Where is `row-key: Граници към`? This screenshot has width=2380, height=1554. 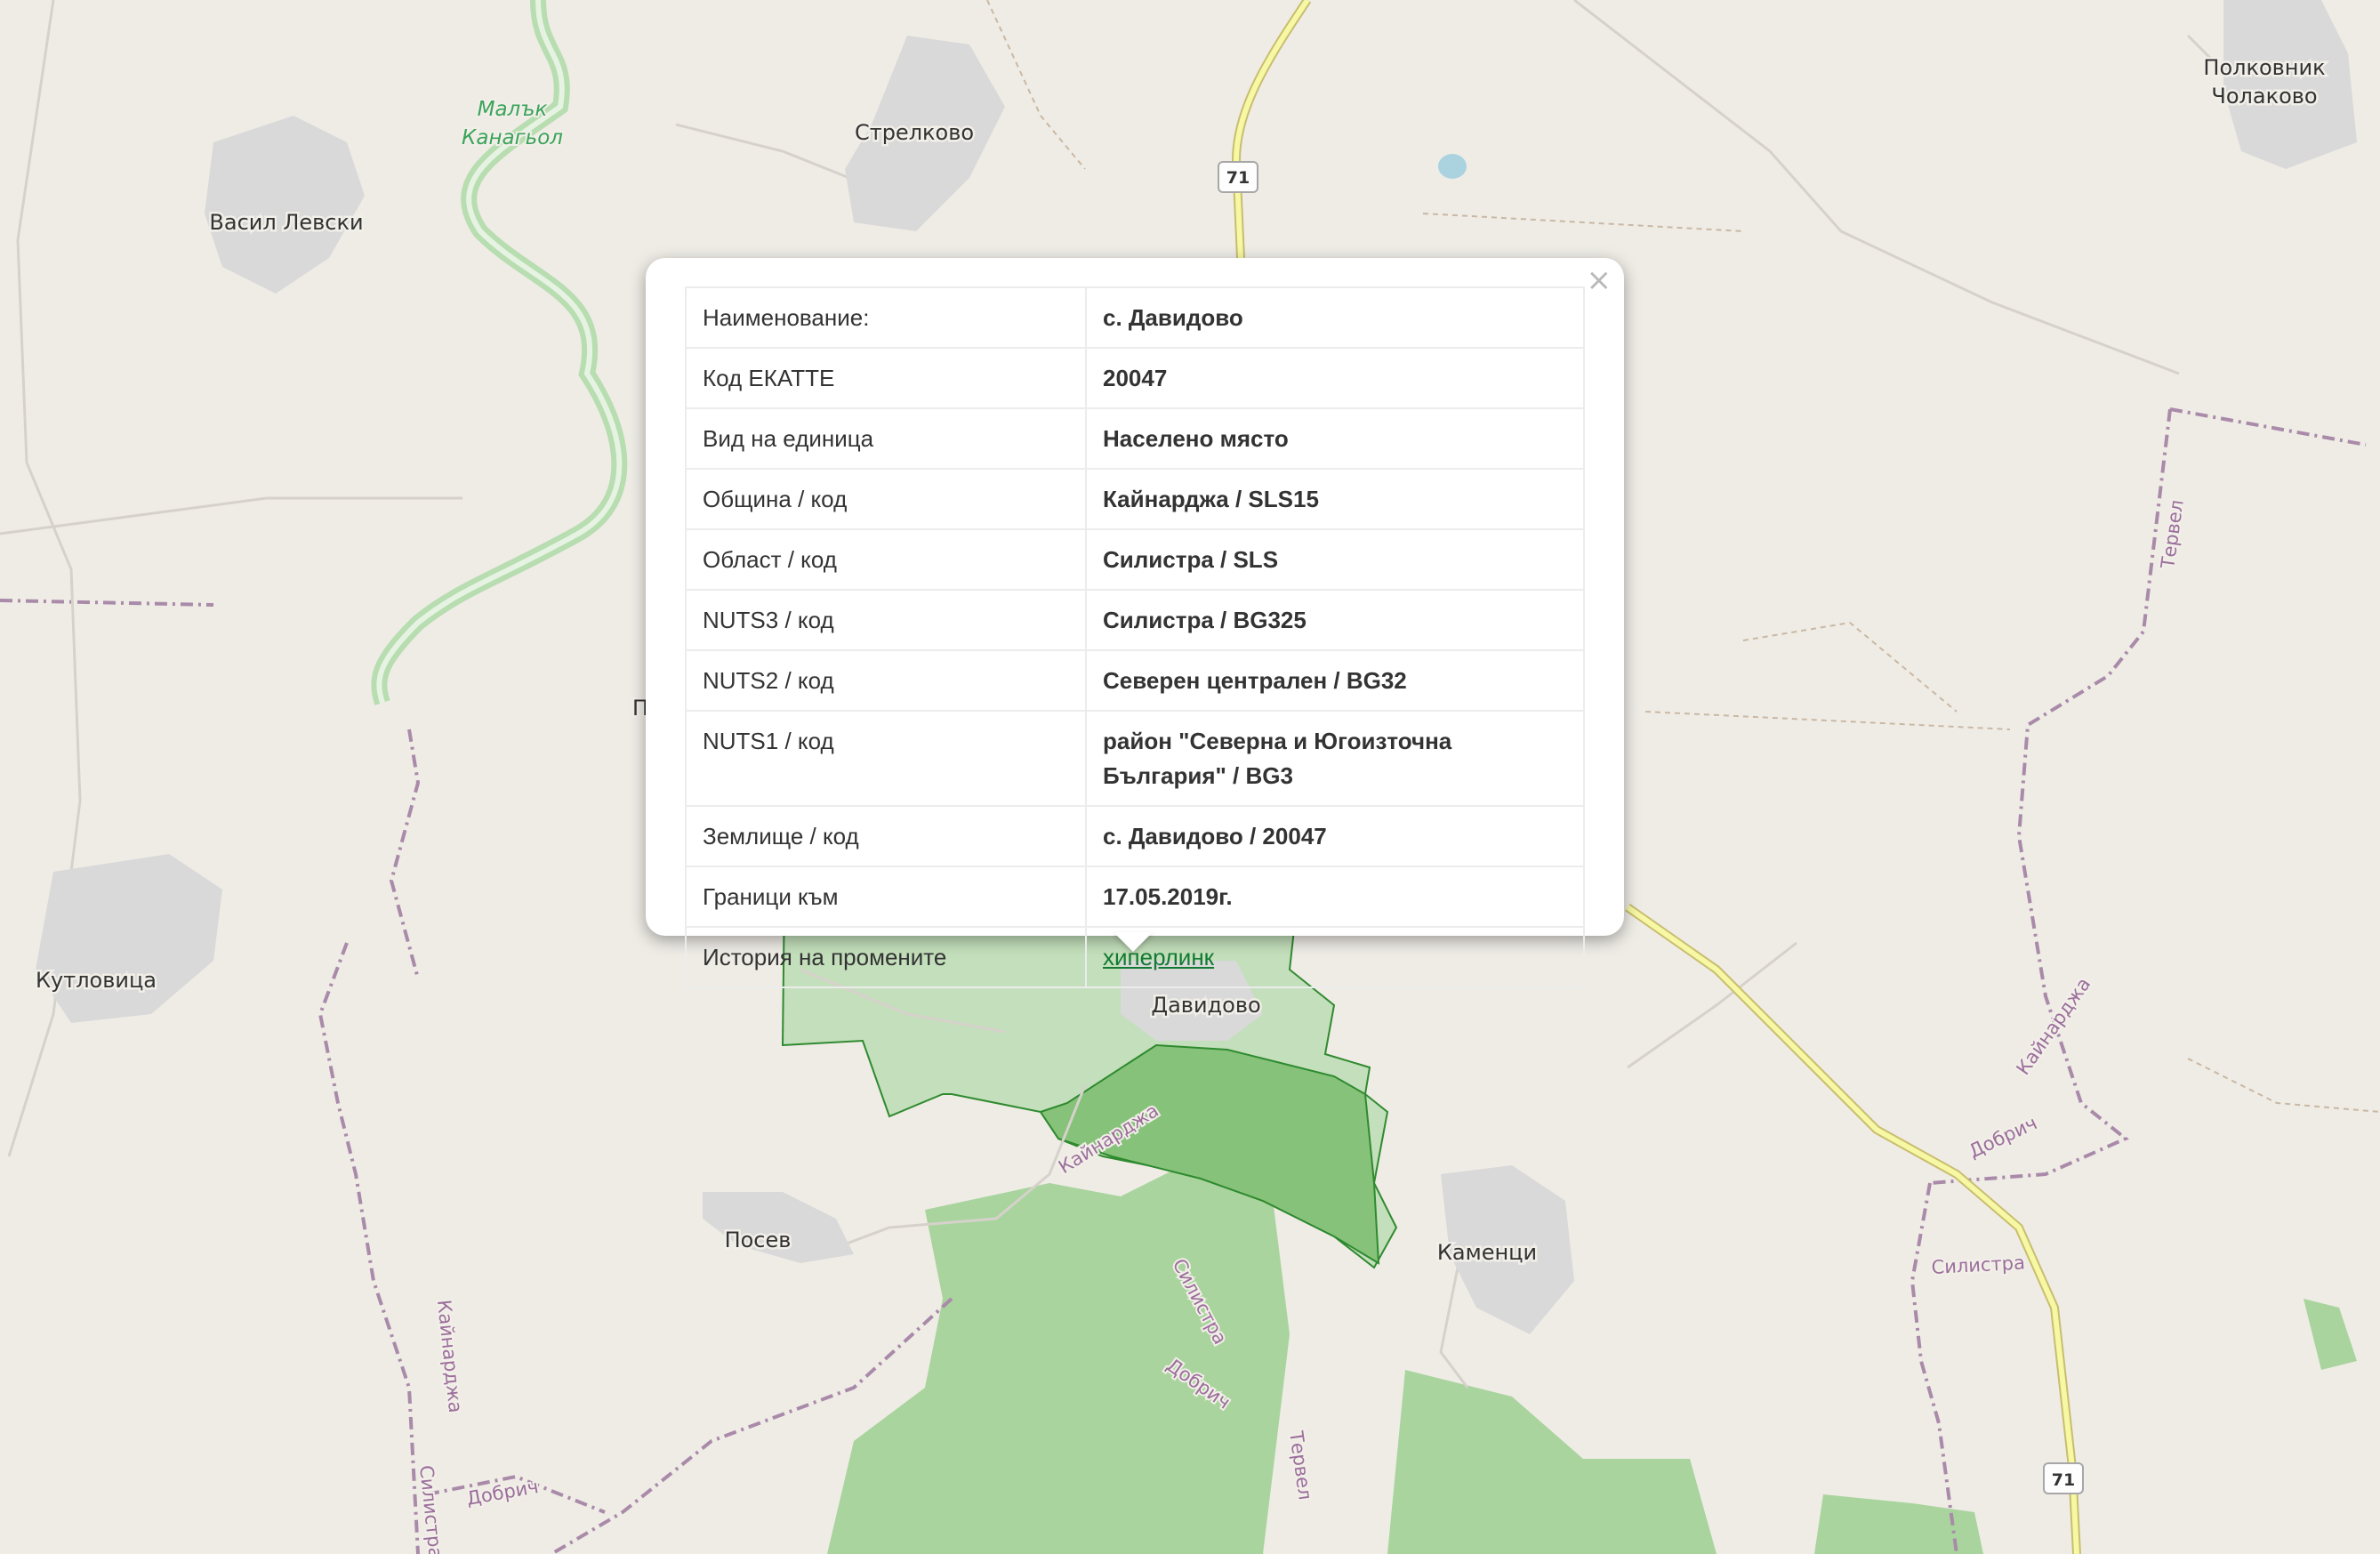
row-key: Граници към is located at coordinates (886, 897).